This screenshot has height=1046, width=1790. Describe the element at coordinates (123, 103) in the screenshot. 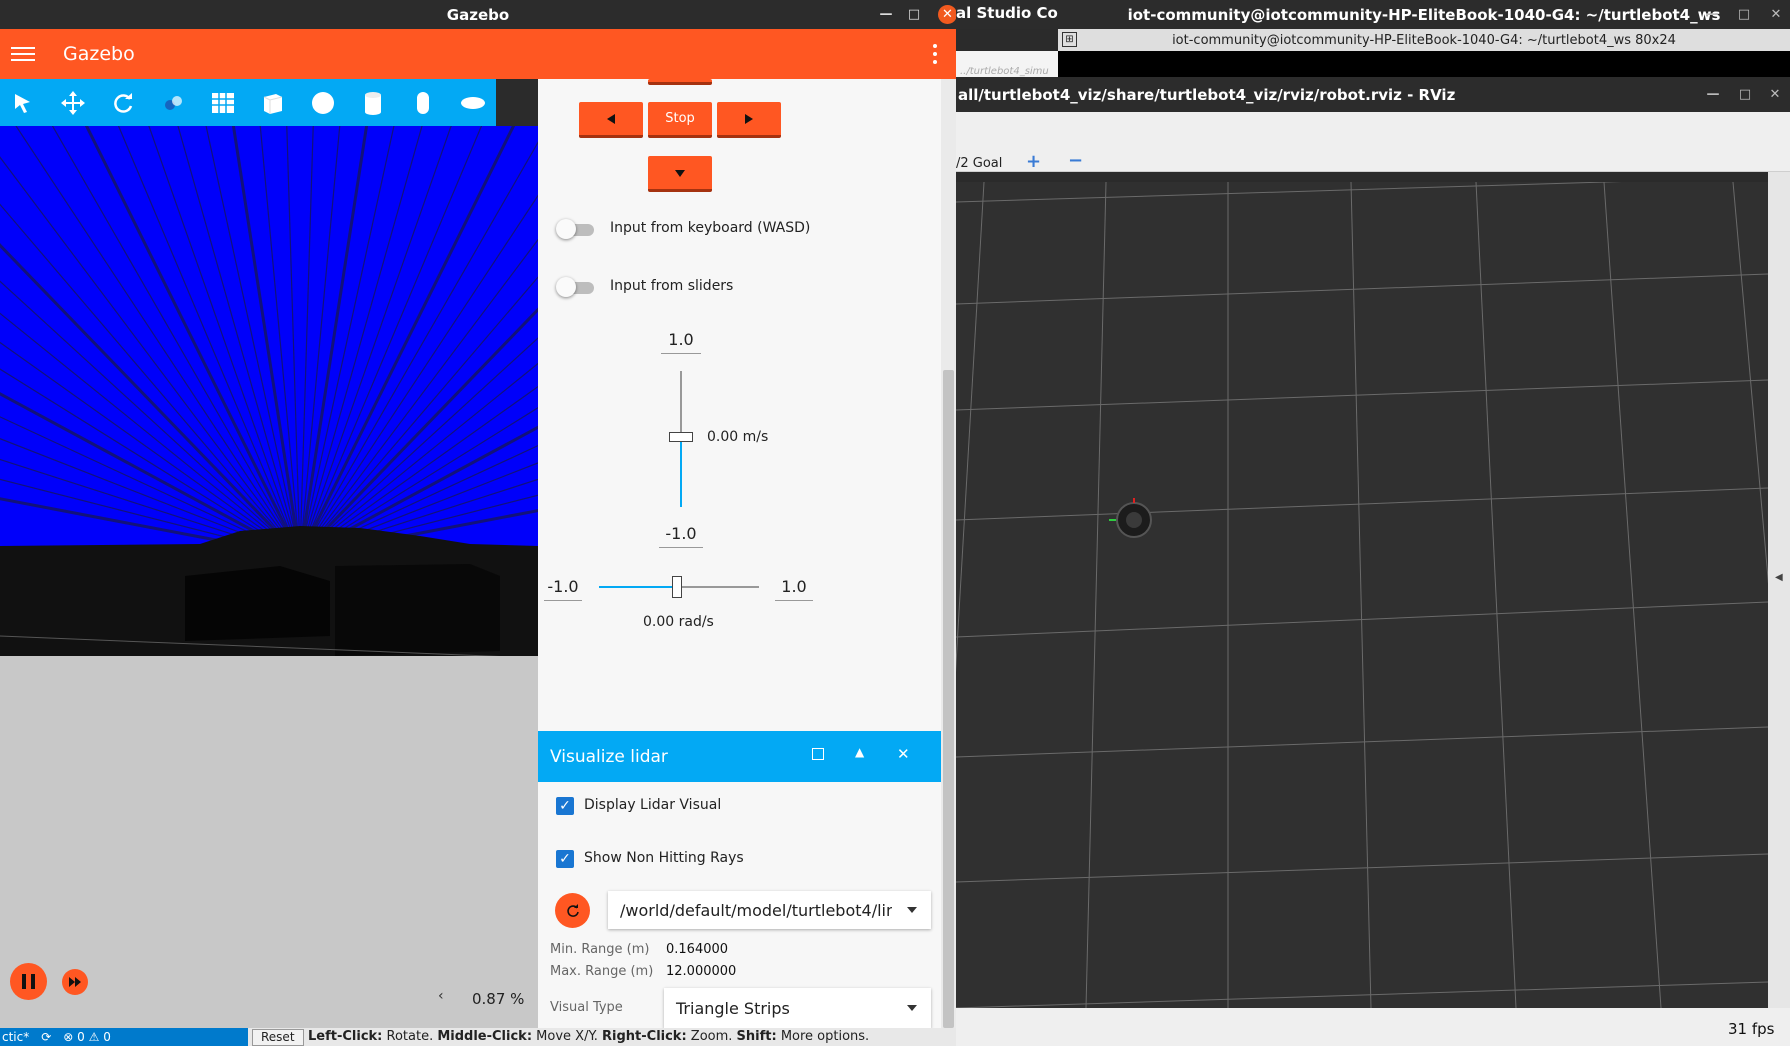

I see `rotate-tool-icon` at that location.